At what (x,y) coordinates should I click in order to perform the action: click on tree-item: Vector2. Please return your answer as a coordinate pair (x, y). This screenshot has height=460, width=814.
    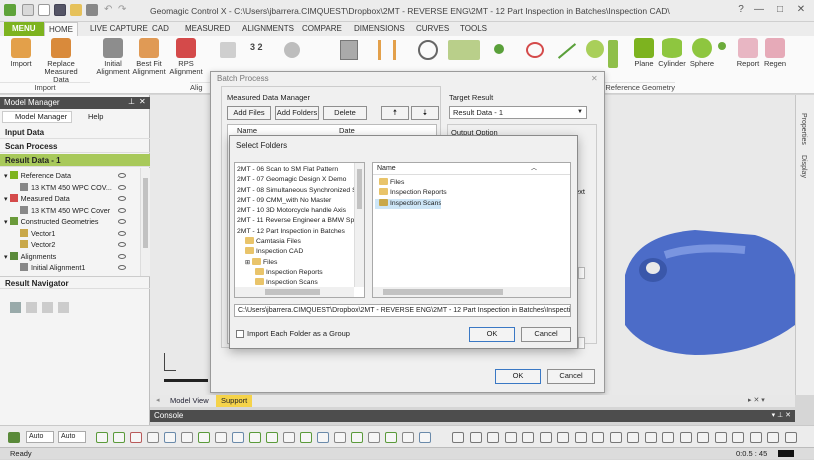
    Looking at the image, I should click on (37, 244).